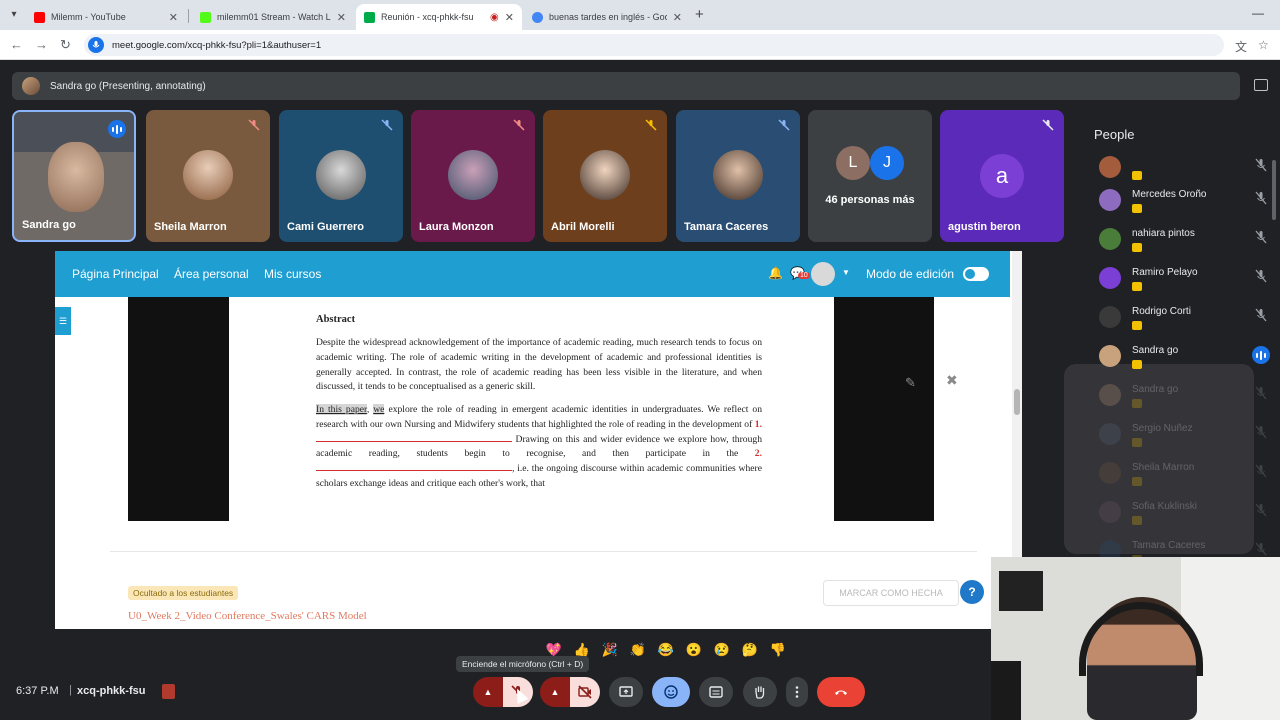  Describe the element at coordinates (117, 129) in the screenshot. I see `speaking-indicator-icon` at that location.